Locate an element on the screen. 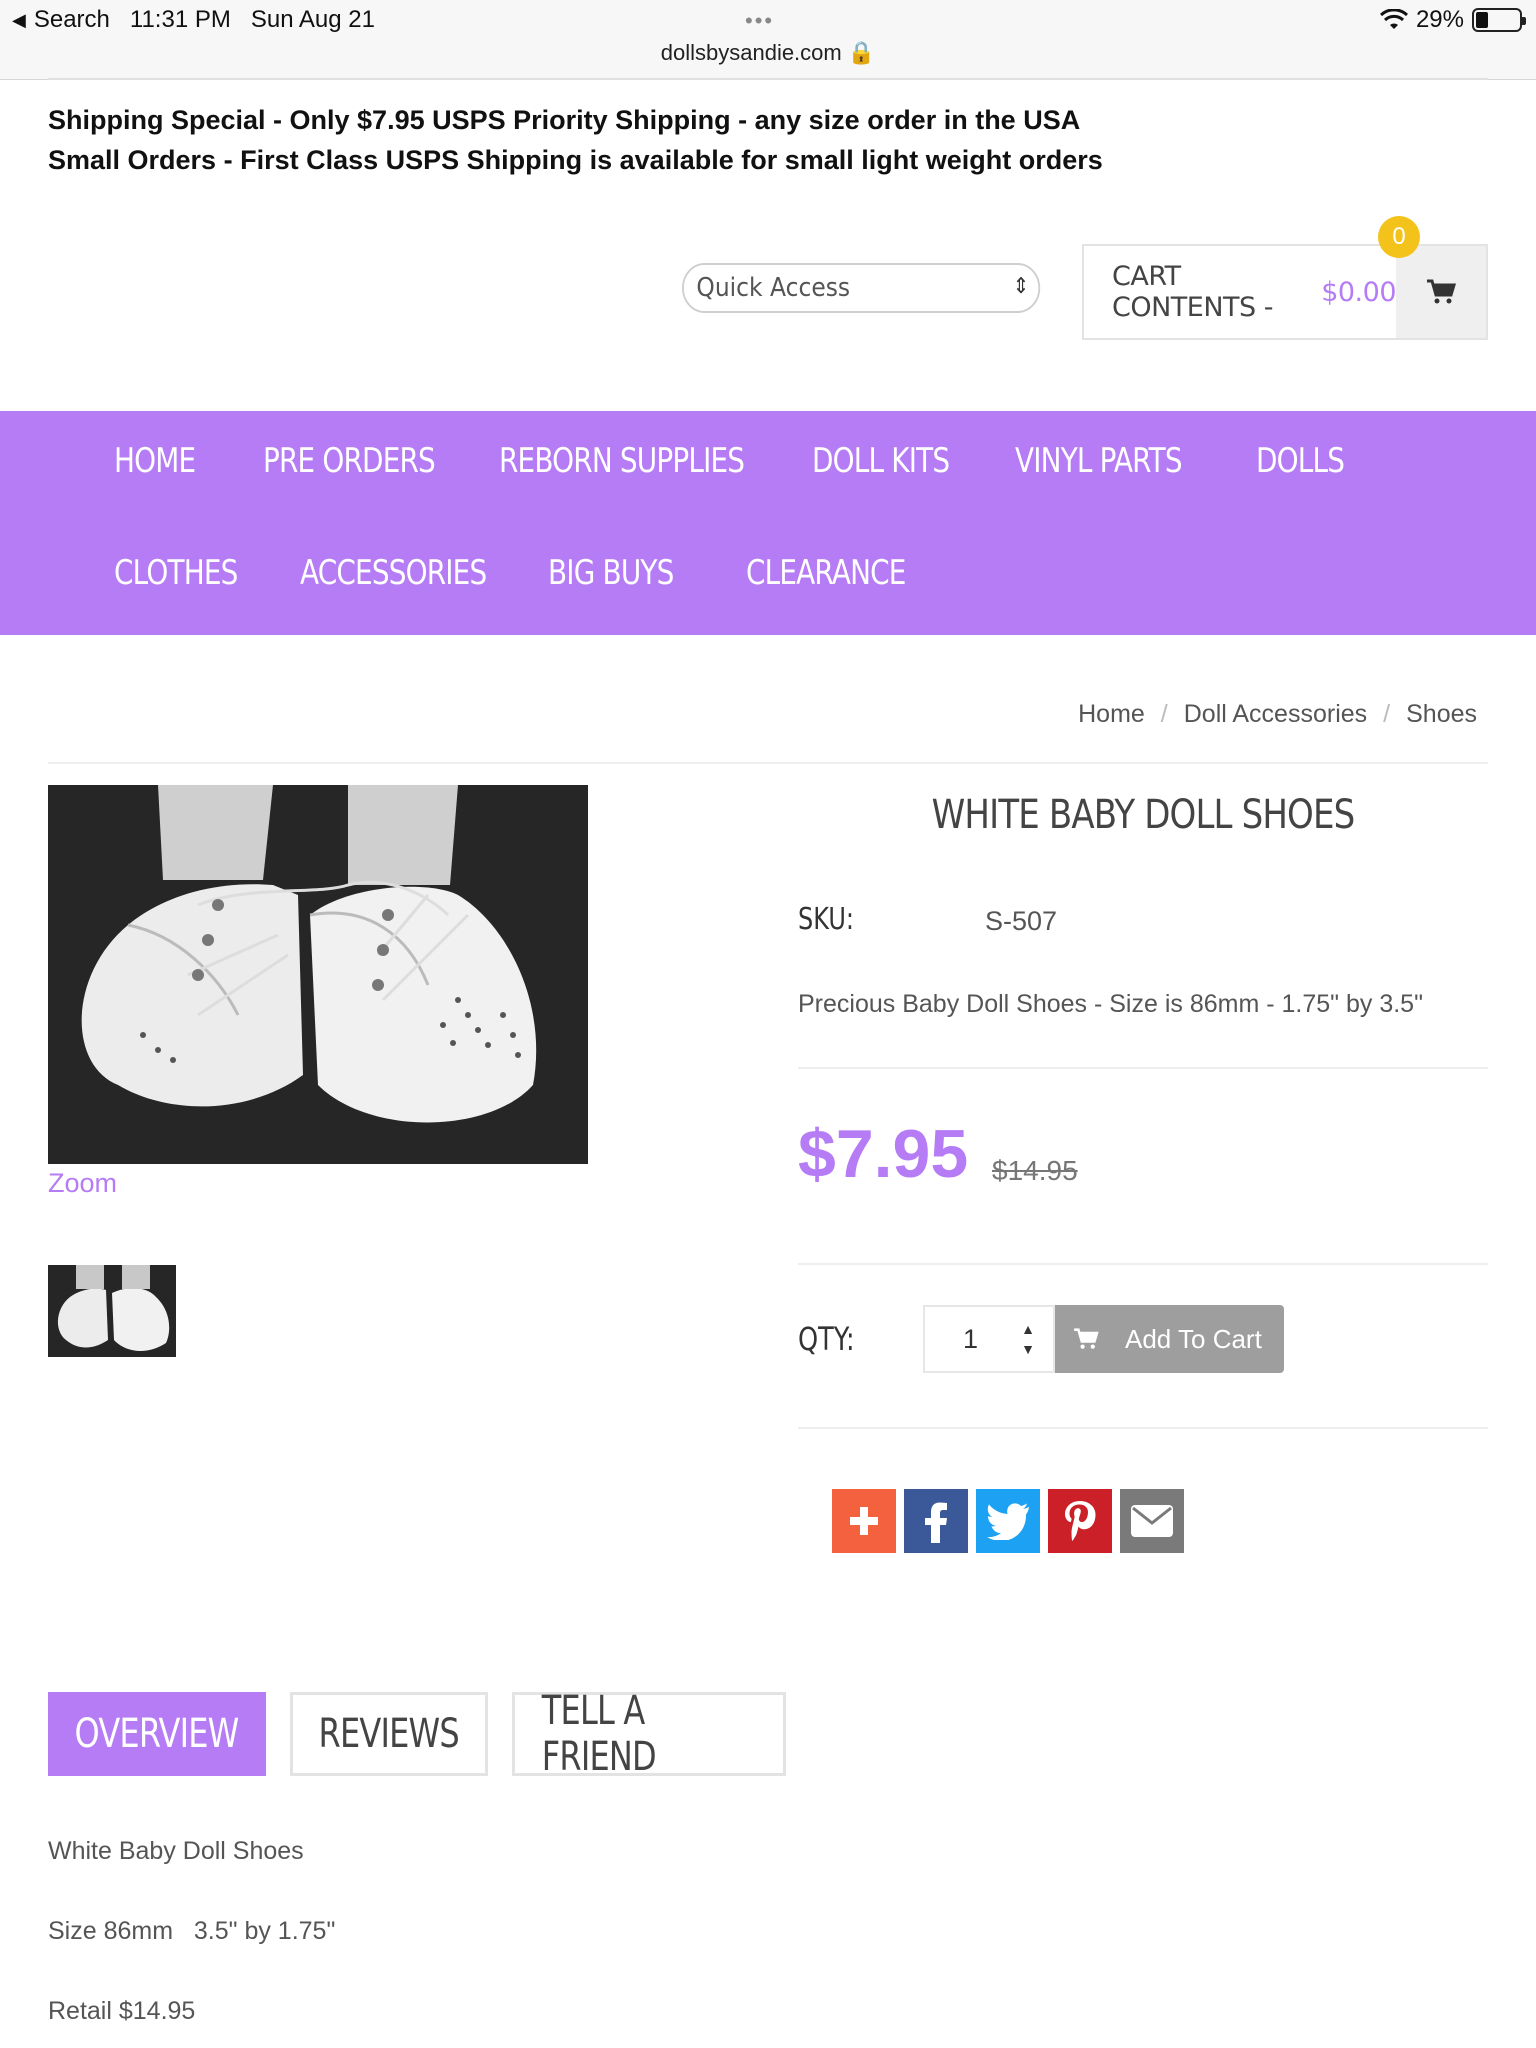 This screenshot has height=2048, width=1536. share-more-button is located at coordinates (864, 1521).